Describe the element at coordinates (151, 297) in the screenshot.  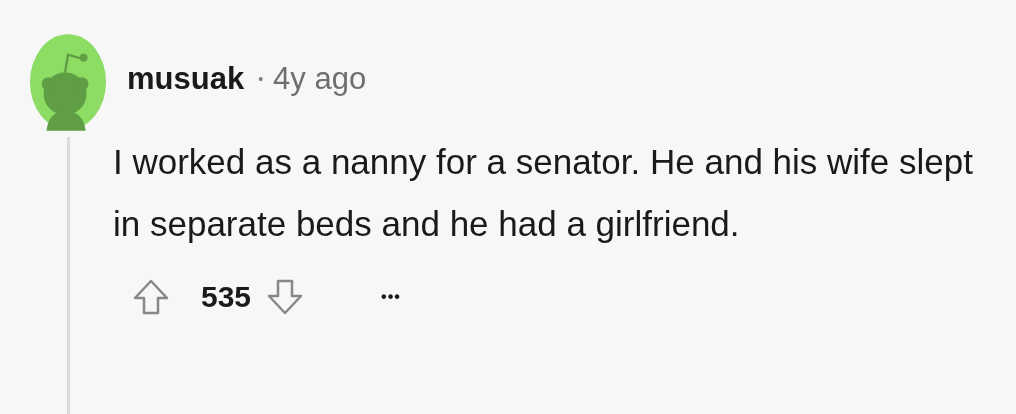
I see `upvote-icon` at that location.